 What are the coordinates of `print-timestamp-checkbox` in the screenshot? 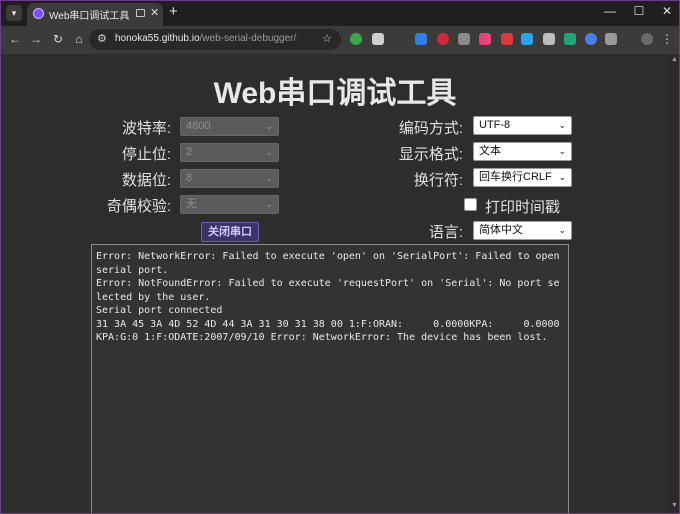 It's located at (470, 204).